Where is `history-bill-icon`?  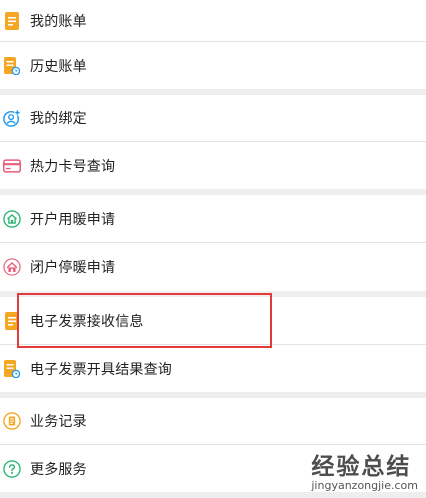
history-bill-icon is located at coordinates (12, 65).